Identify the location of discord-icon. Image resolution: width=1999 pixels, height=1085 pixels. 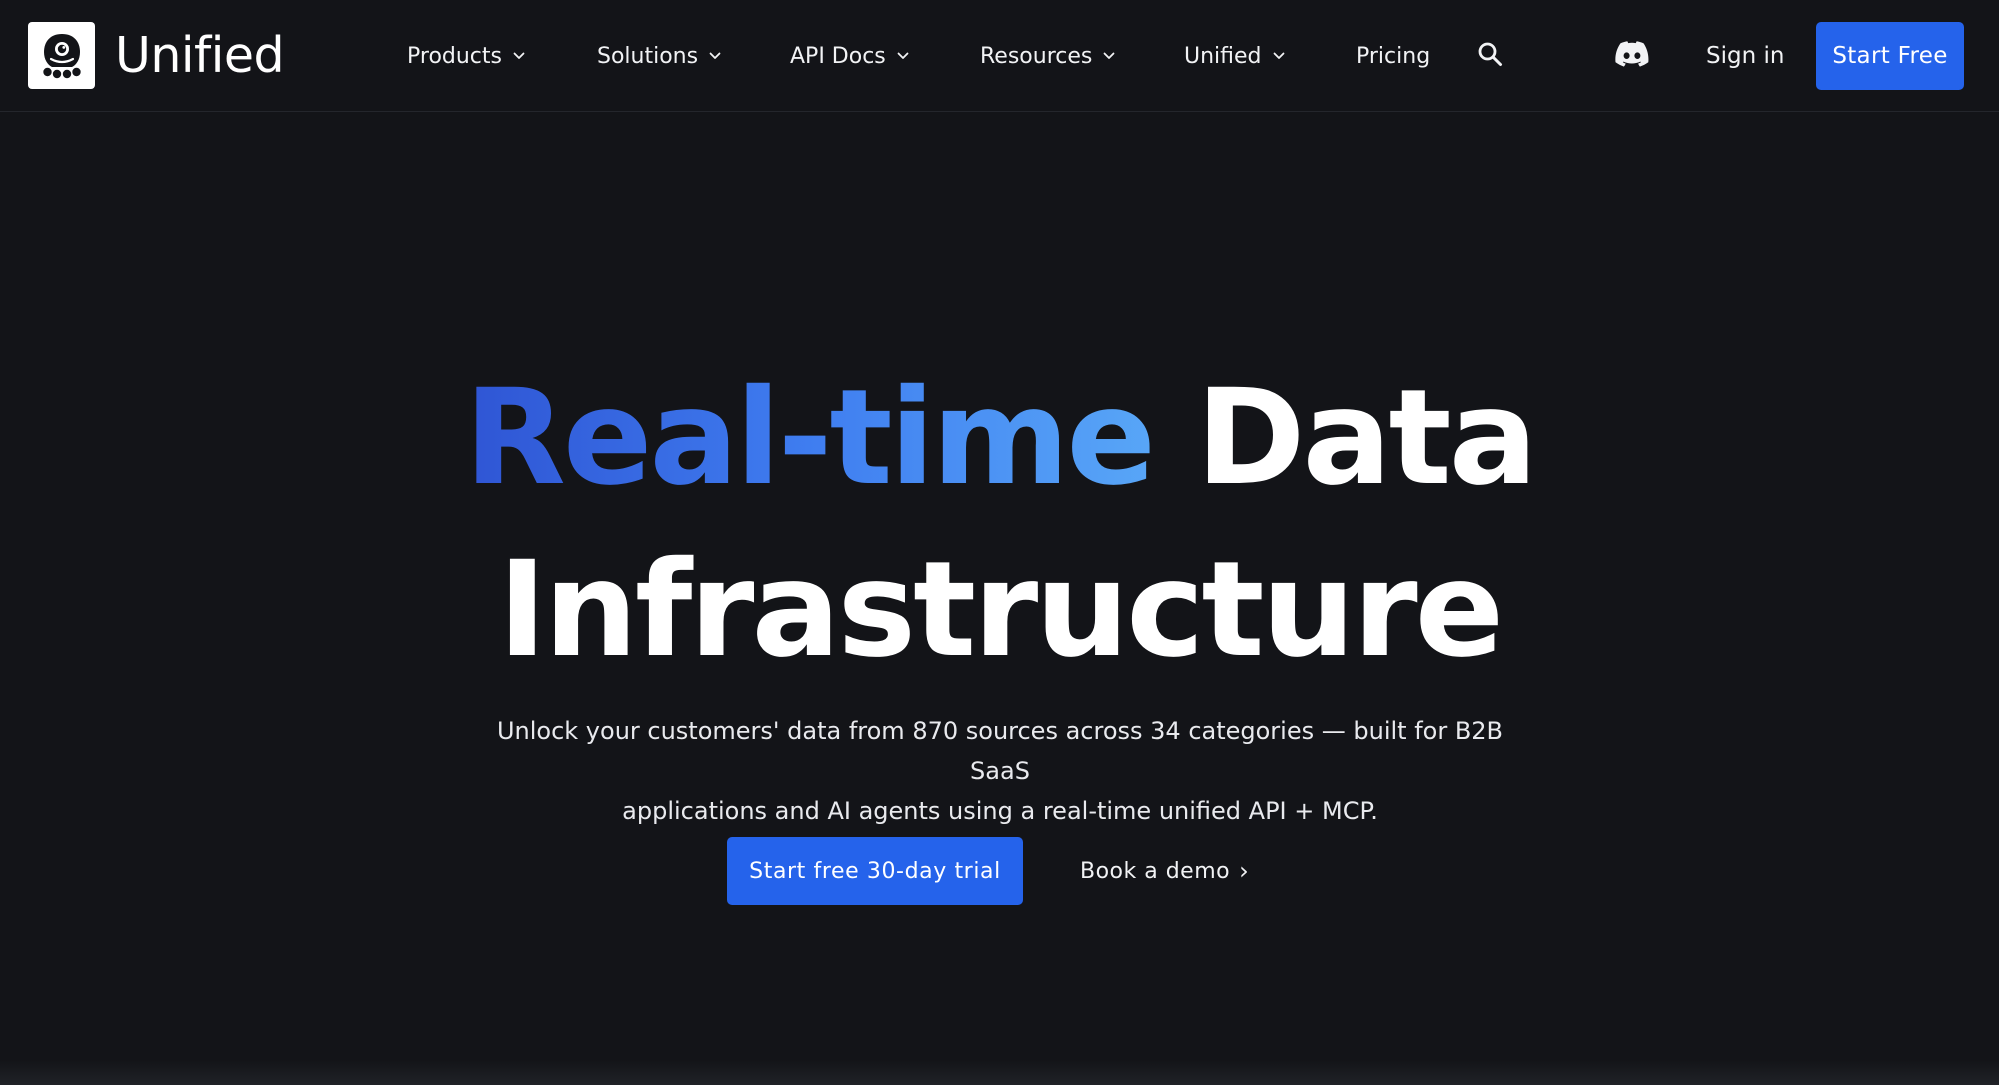
(1632, 56).